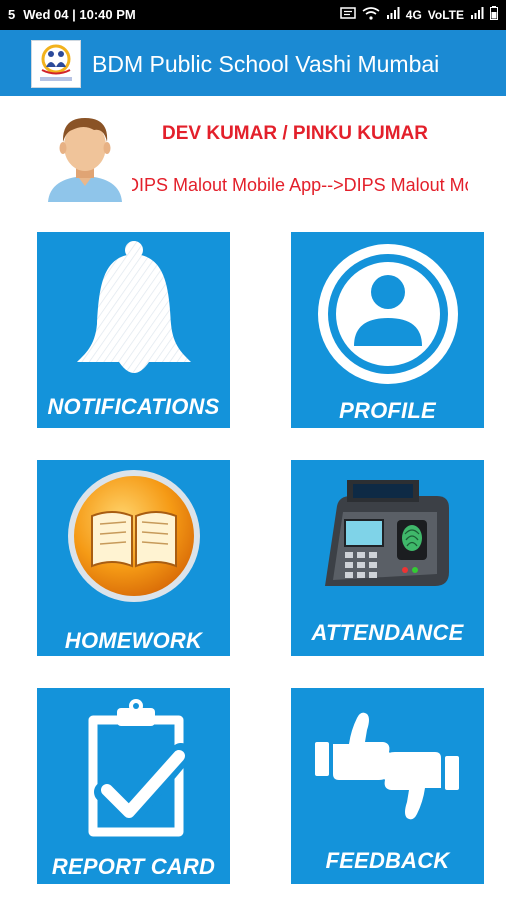 The height and width of the screenshot is (900, 506). I want to click on notification-count: 5, so click(12, 14).